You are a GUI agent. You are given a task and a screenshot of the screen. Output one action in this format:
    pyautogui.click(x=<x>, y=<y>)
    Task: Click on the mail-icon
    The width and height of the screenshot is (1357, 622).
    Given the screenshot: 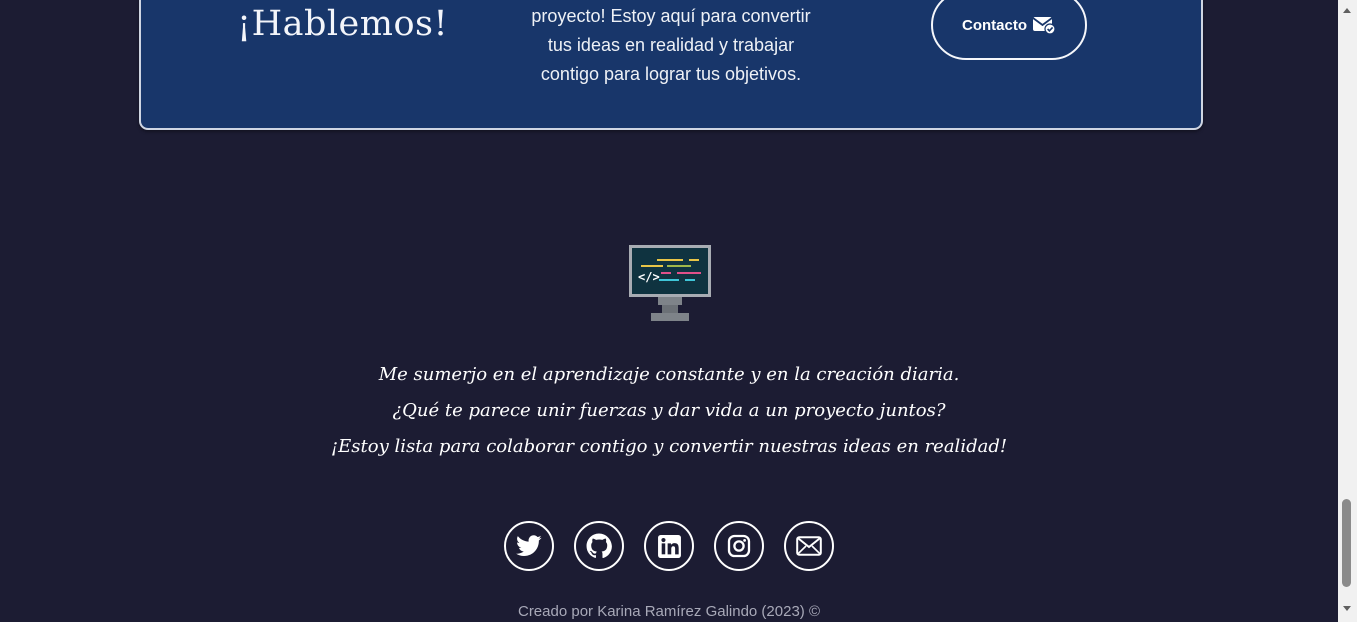 What is the action you would take?
    pyautogui.click(x=809, y=546)
    